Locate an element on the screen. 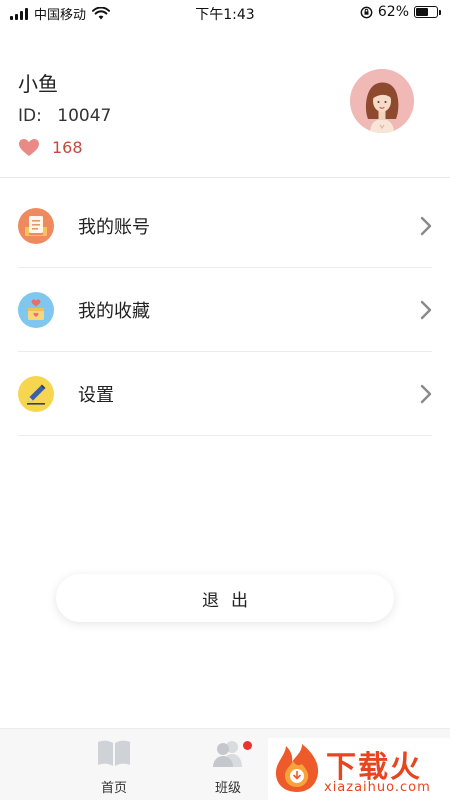 The height and width of the screenshot is (800, 450). watermark-logo: 下载火 xiazaihuo.com is located at coordinates (359, 769).